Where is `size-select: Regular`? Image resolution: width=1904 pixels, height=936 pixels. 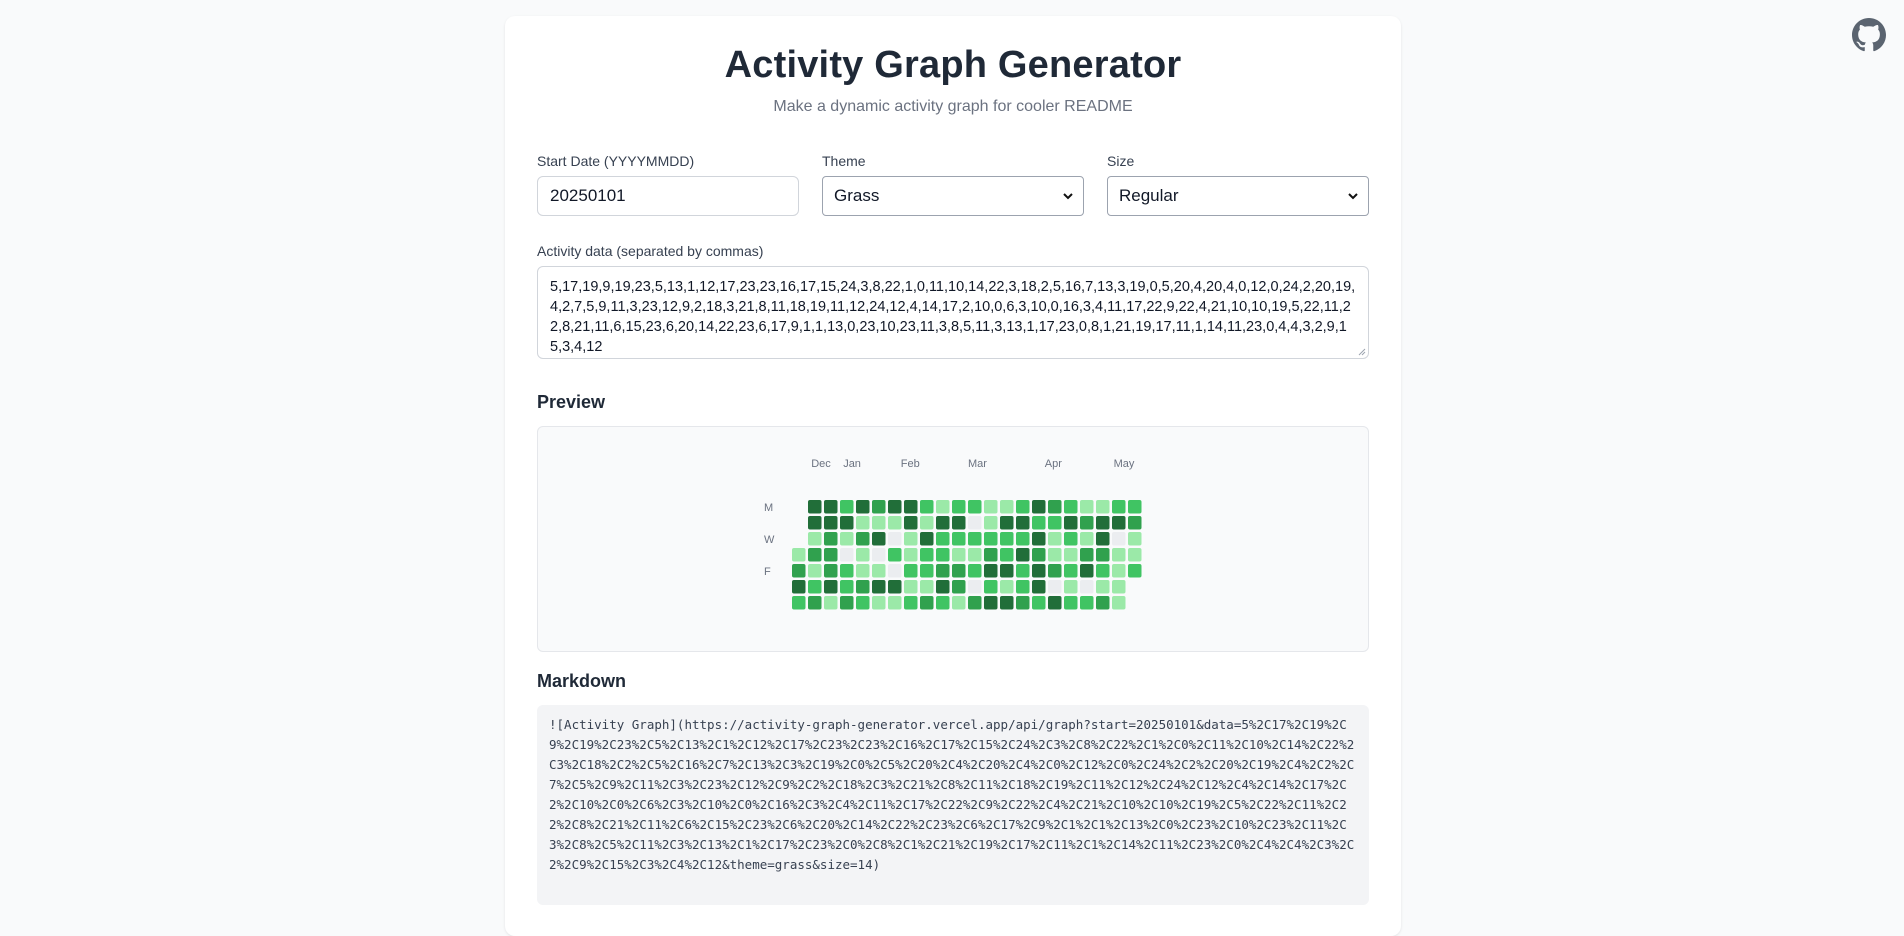
size-select: Regular is located at coordinates (1238, 196).